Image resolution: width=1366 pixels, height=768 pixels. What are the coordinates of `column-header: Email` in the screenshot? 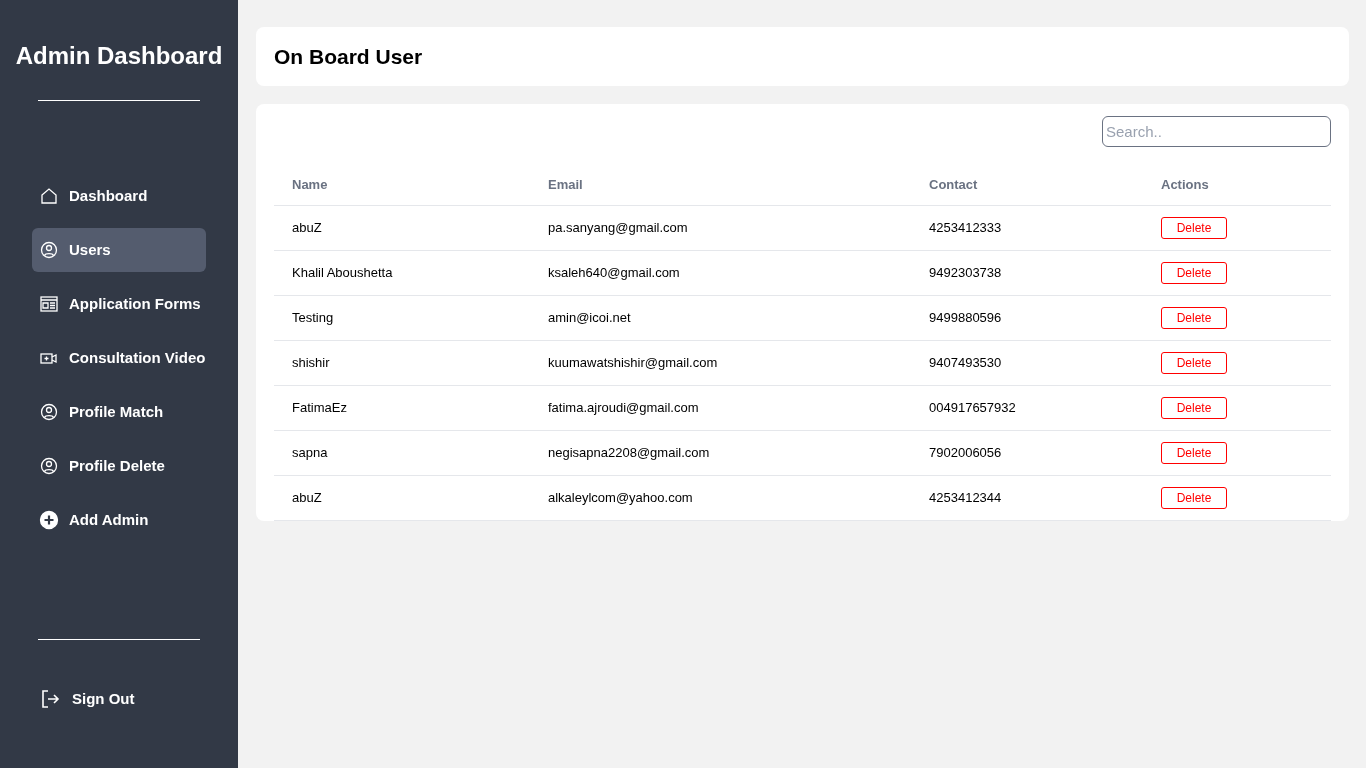 It's located at (565, 184).